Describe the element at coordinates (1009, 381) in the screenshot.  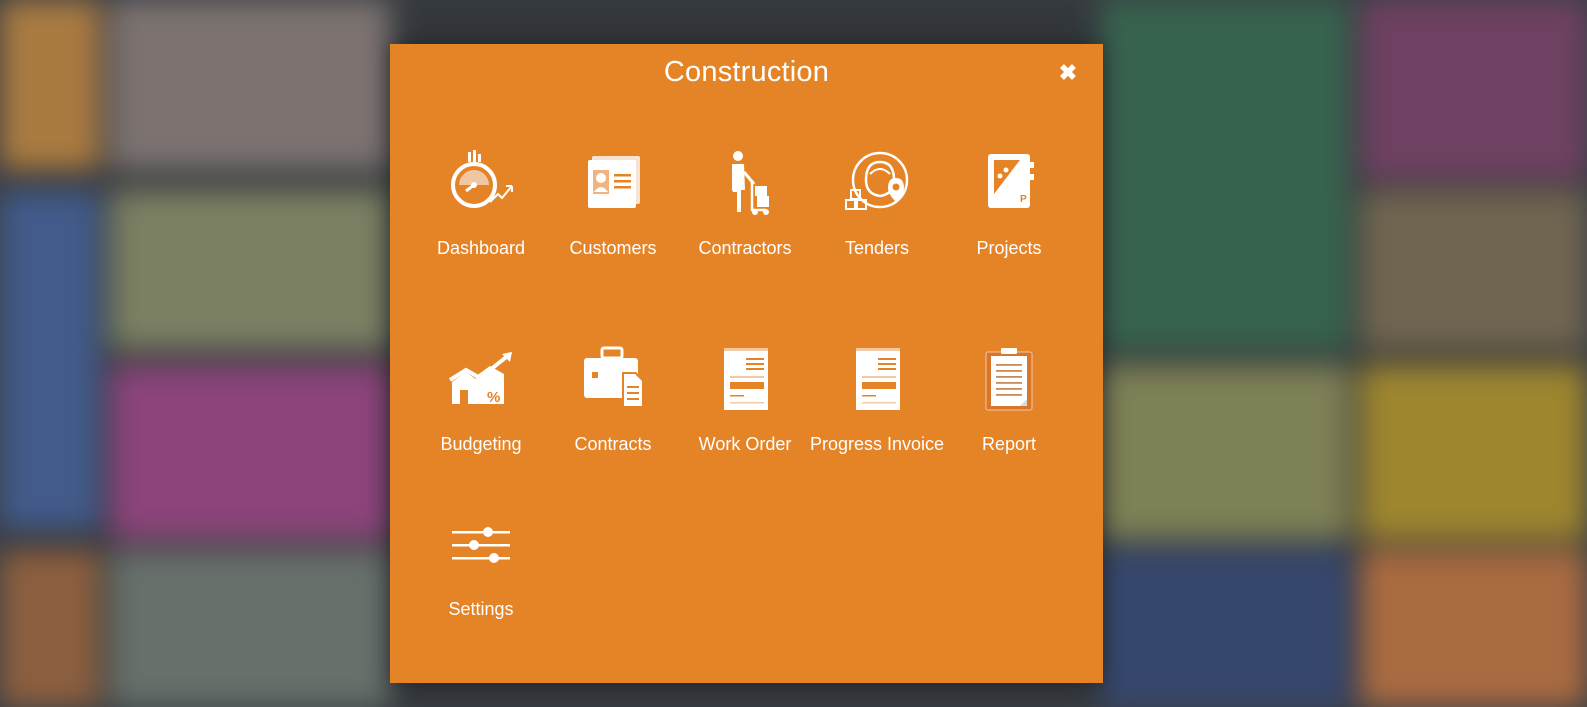
I see `report-icon` at that location.